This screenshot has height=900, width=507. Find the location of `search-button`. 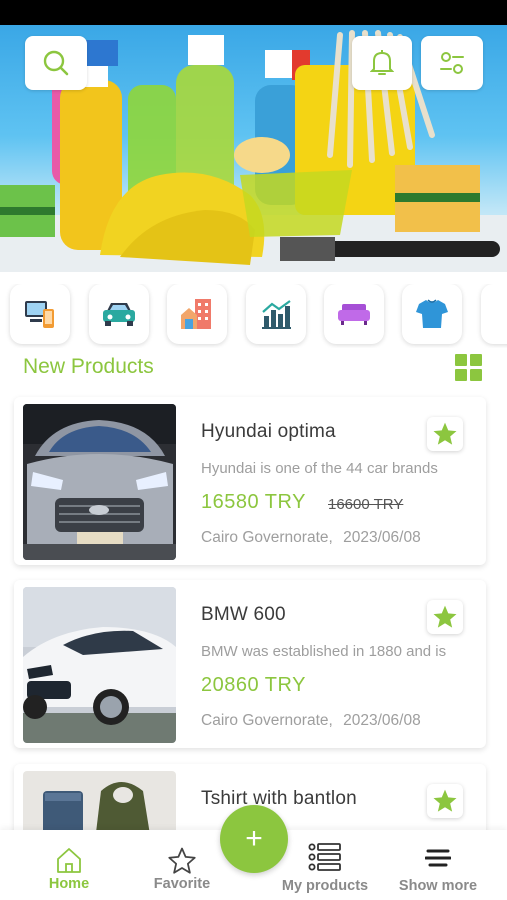

search-button is located at coordinates (56, 63).